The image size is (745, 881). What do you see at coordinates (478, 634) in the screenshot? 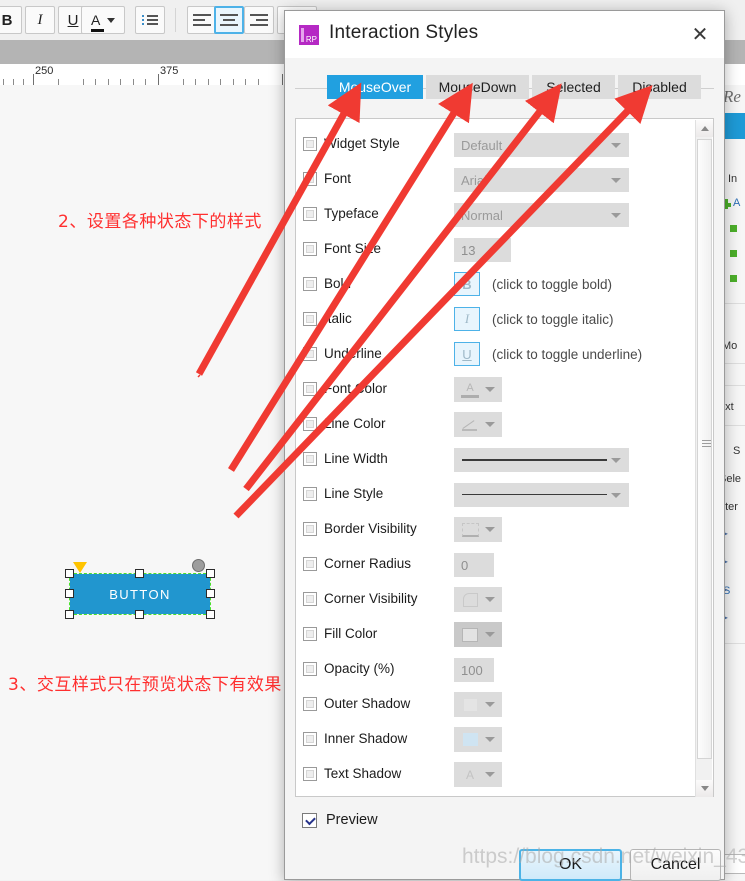
I see `fill-color-picker` at bounding box center [478, 634].